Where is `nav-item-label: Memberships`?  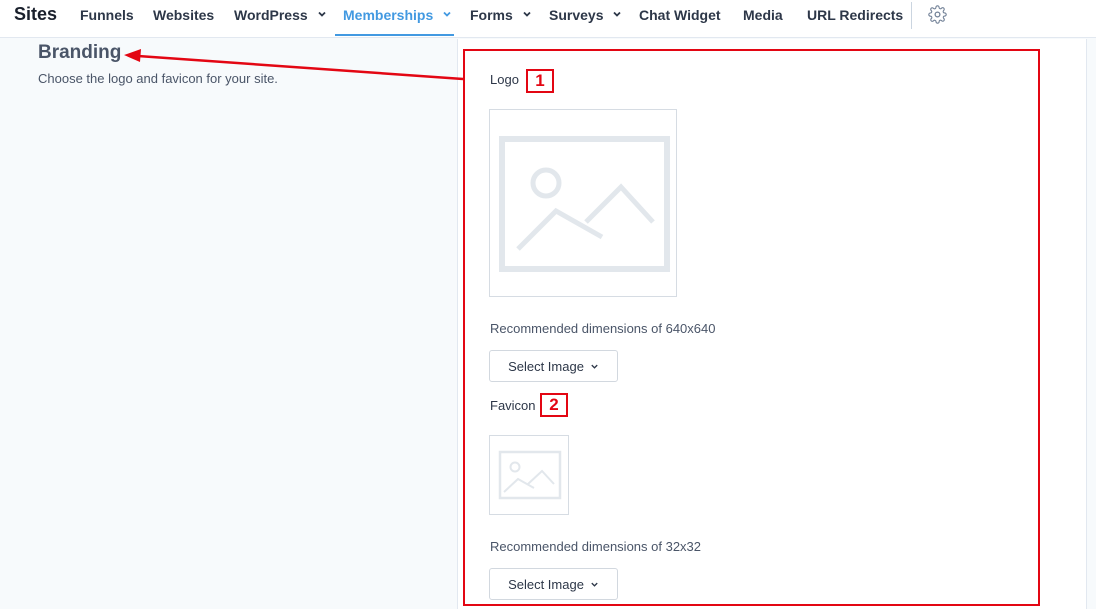 nav-item-label: Memberships is located at coordinates (388, 15).